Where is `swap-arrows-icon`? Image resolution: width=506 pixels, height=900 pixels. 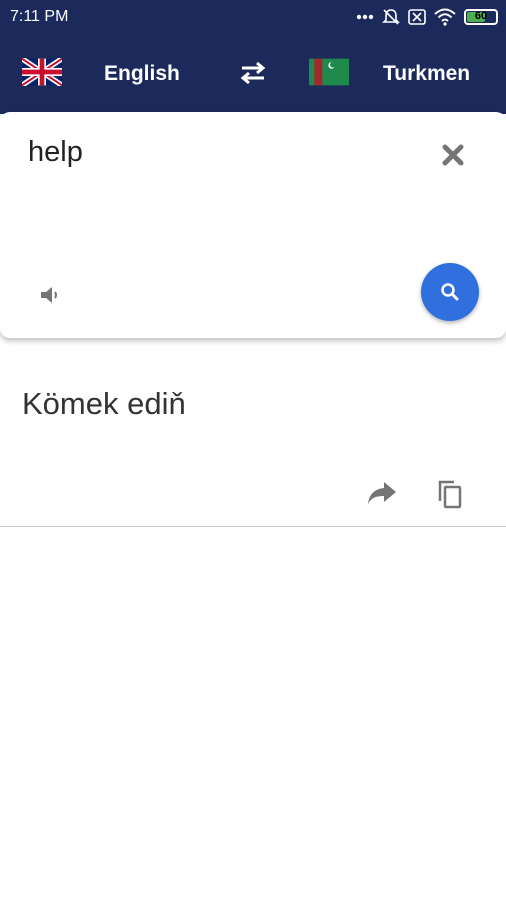 swap-arrows-icon is located at coordinates (253, 73).